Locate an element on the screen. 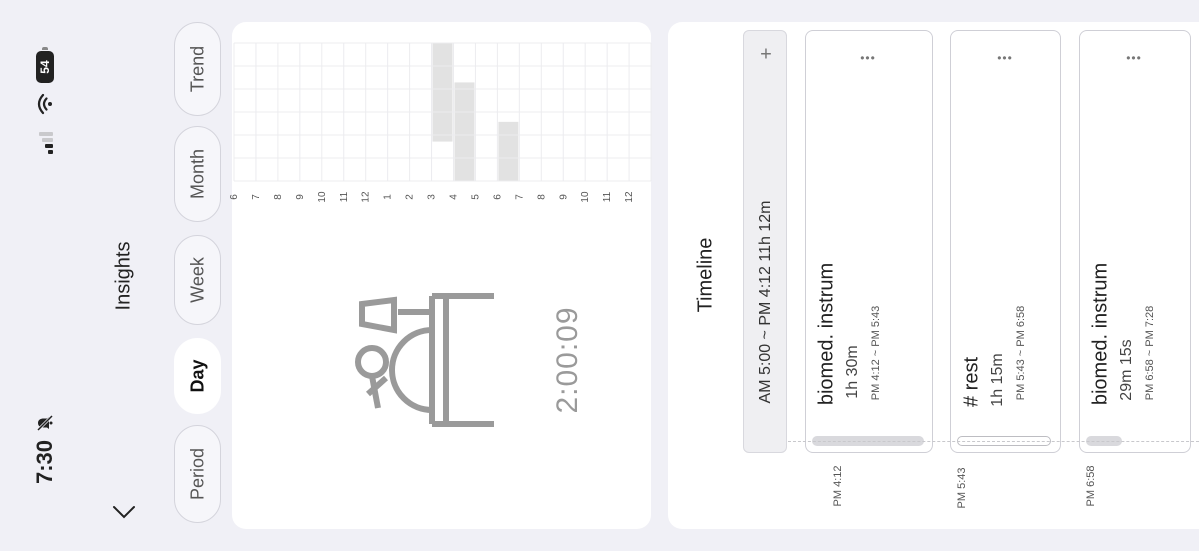 This screenshot has width=1199, height=551. unrecorded-range: AM 5:00 ~ PM 4:12 11h 12m is located at coordinates (765, 302).